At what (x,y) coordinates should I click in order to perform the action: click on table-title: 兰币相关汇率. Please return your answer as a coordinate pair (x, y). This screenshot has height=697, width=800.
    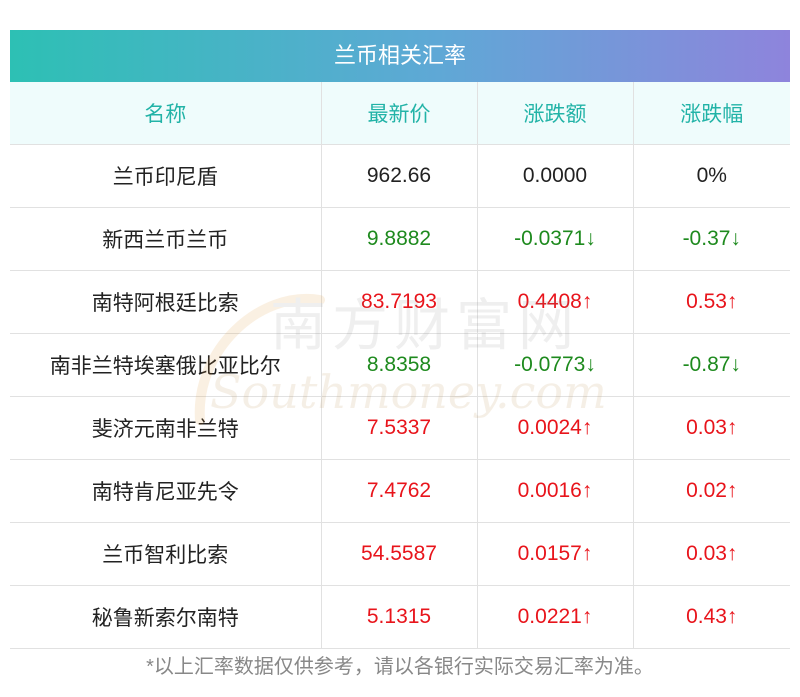
    Looking at the image, I should click on (400, 56).